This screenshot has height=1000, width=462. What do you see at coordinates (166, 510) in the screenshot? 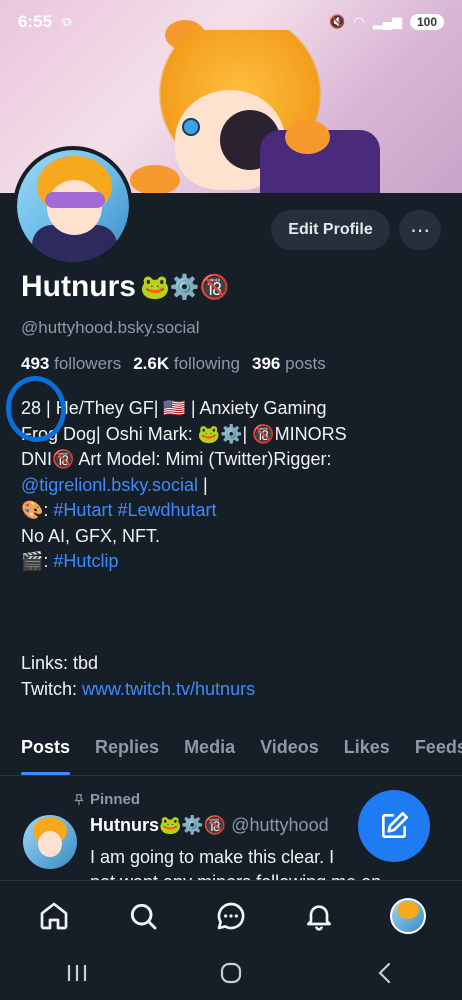
I see `hashtag-link: #Lewdhutart` at bounding box center [166, 510].